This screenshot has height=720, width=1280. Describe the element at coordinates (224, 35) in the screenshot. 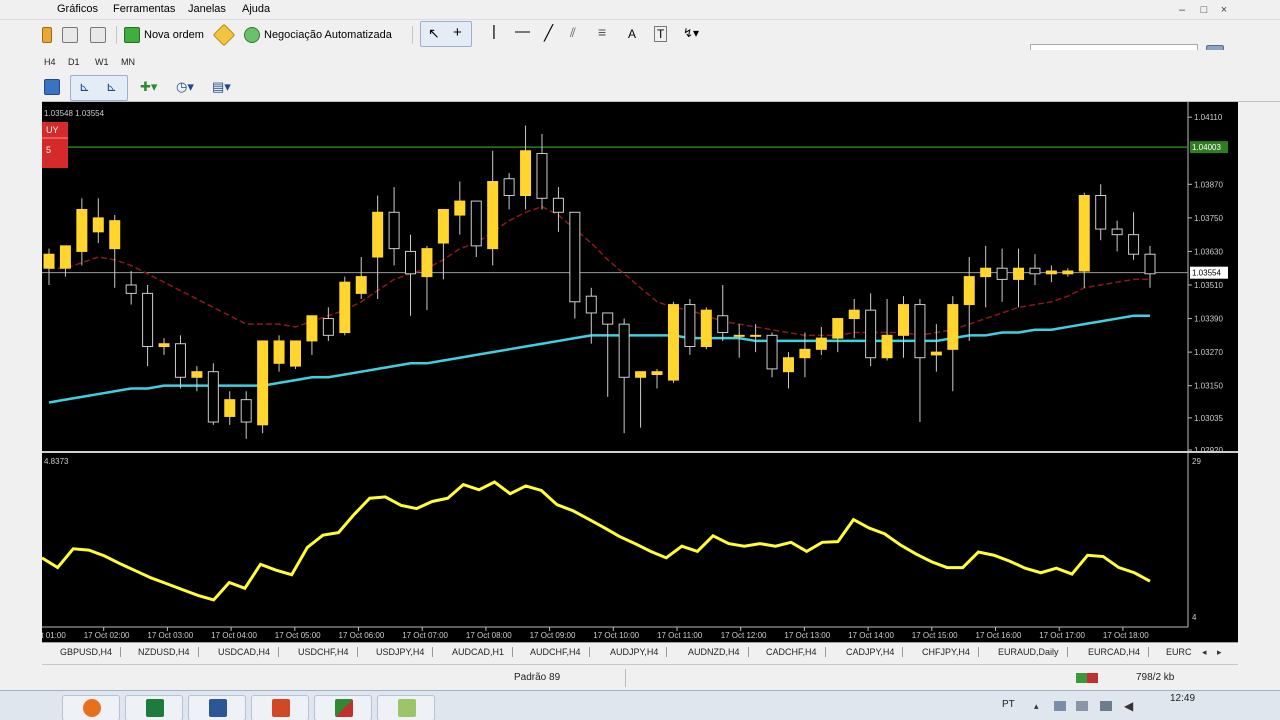

I see `metaeditor-icon` at that location.